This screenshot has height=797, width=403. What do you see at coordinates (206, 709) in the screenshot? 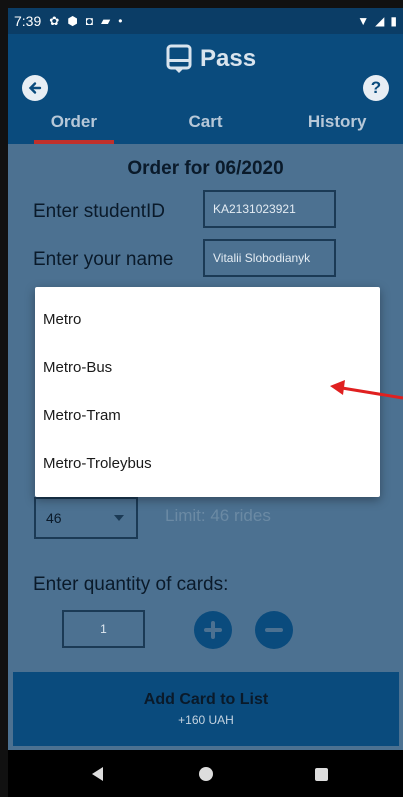
I see `add-card-button: Add Card to List +160 UAH` at bounding box center [206, 709].